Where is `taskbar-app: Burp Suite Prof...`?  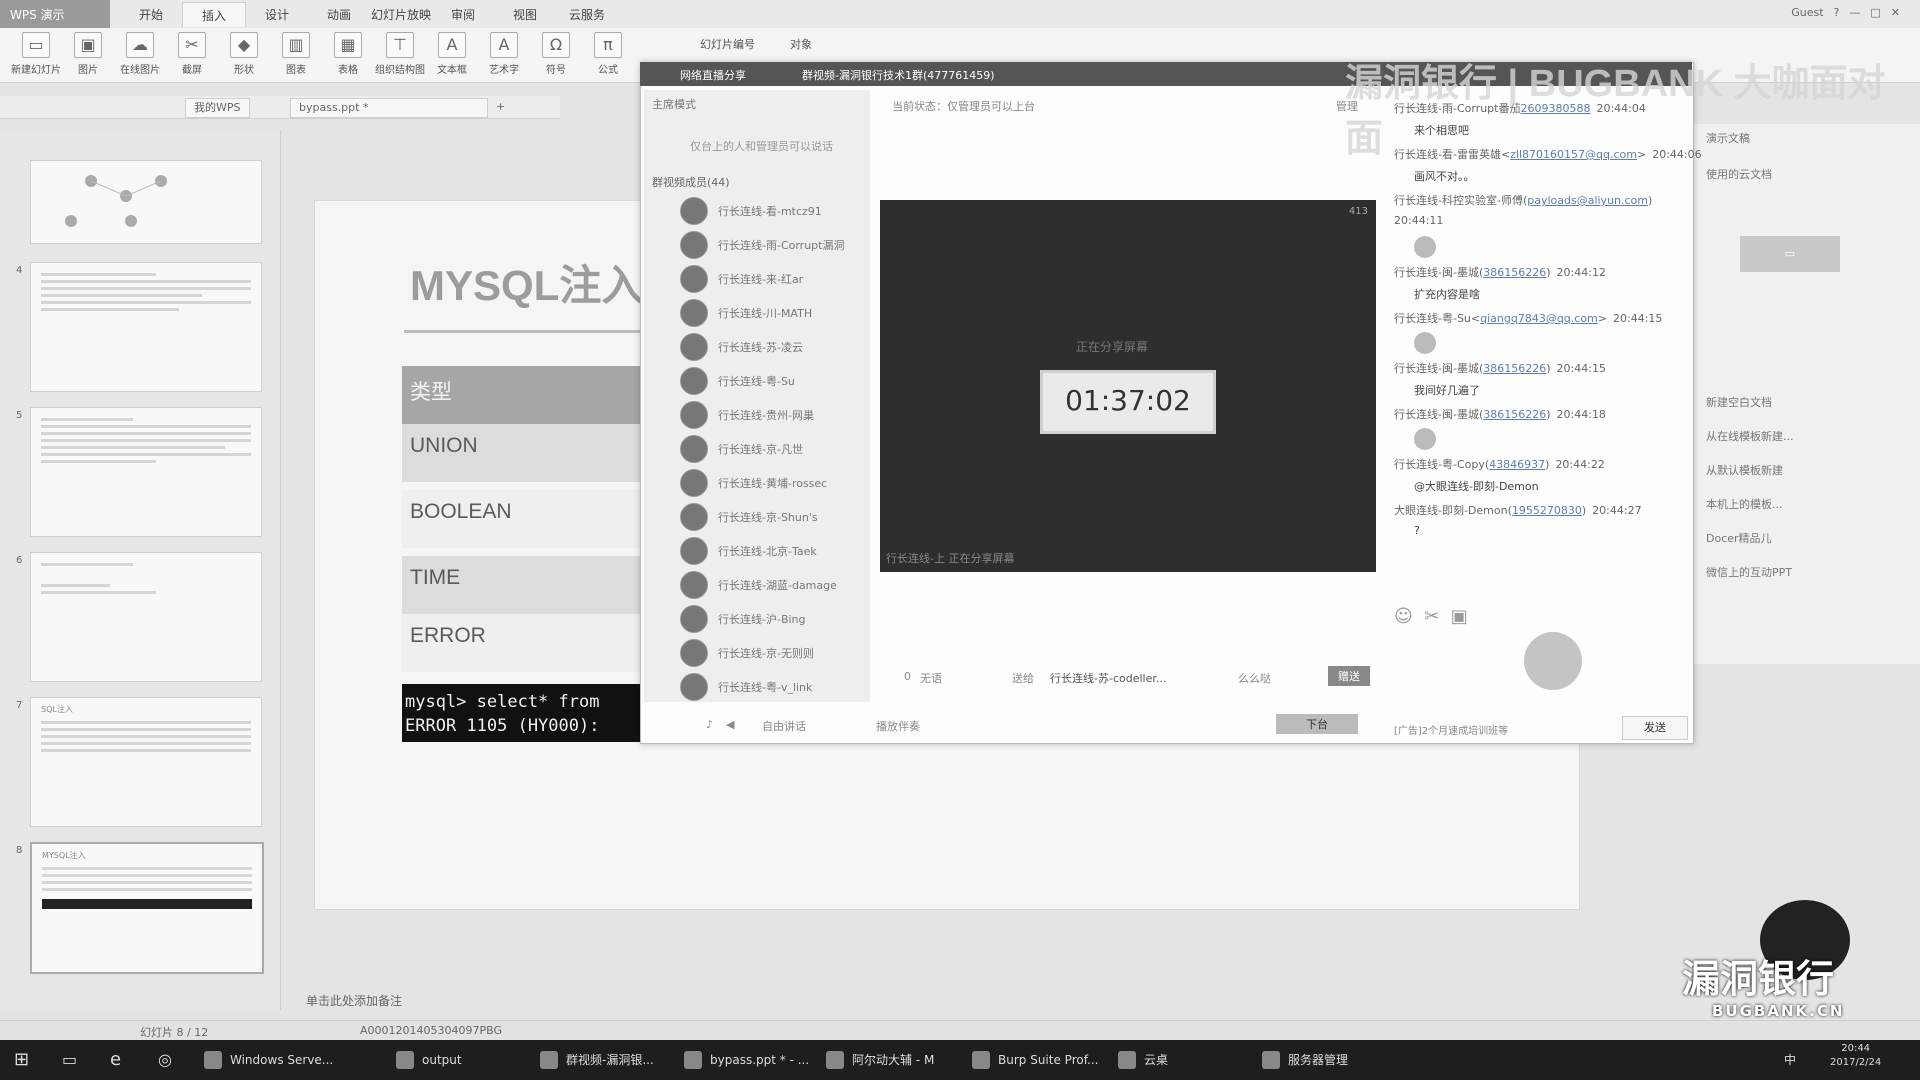 taskbar-app: Burp Suite Prof... is located at coordinates (1035, 1060).